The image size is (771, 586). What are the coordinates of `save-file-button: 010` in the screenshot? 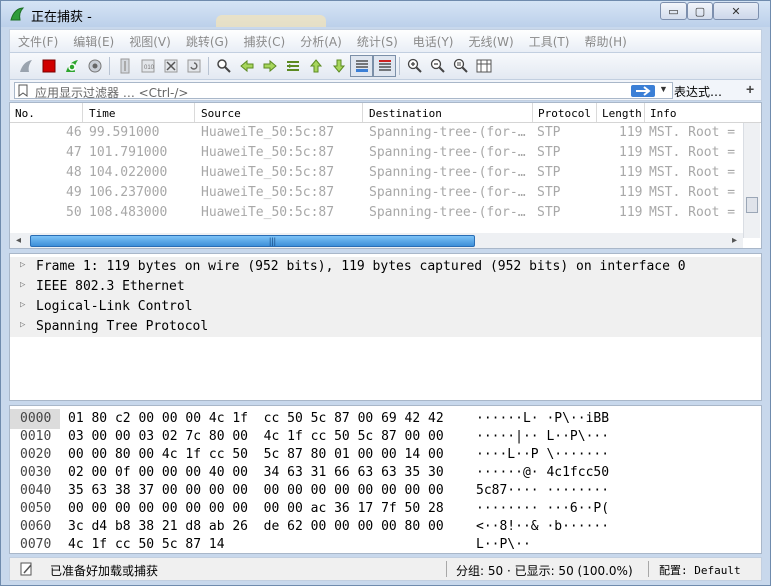 It's located at (147, 66).